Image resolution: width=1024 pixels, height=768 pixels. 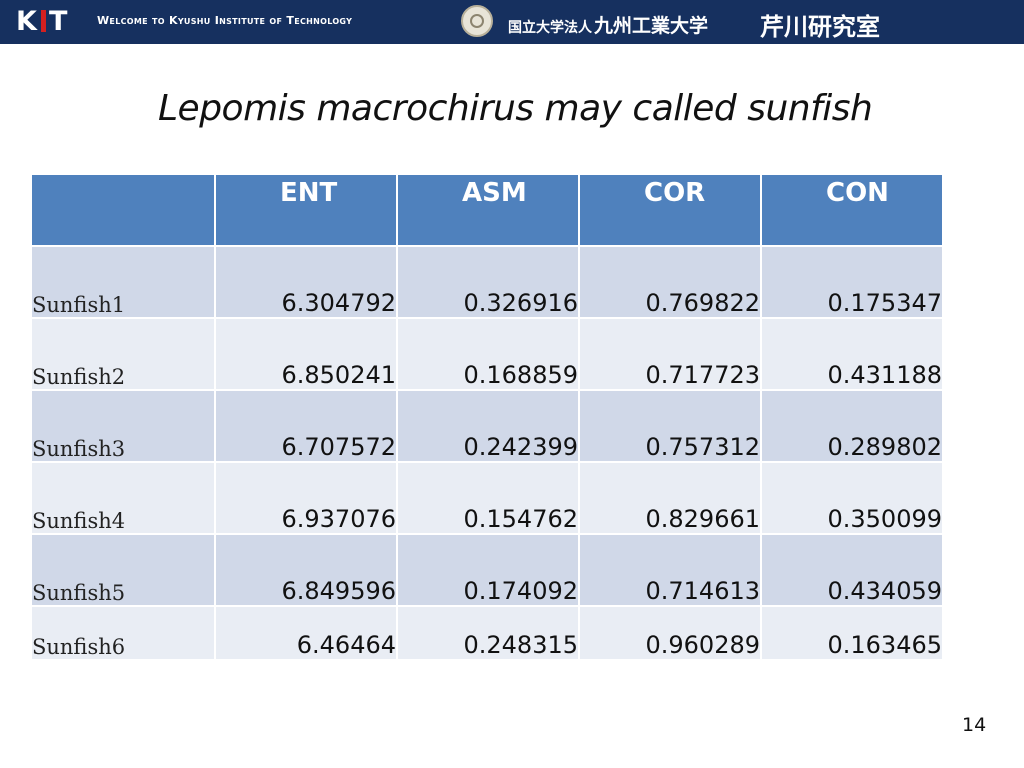 I want to click on kit-logo-bar, so click(x=43, y=20).